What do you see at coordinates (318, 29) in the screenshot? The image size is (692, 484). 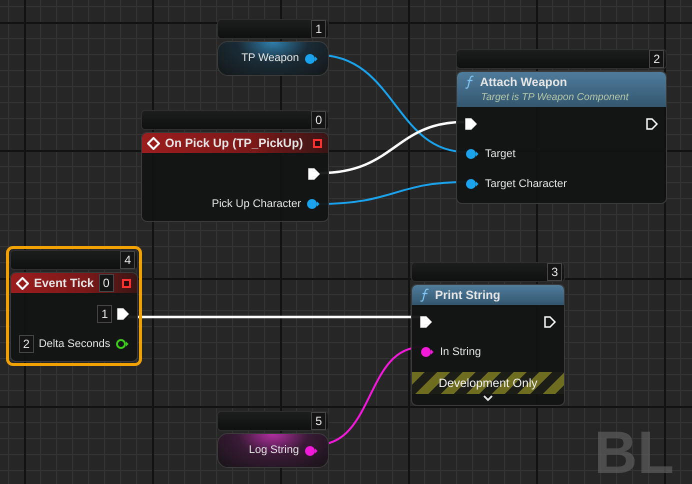 I see `node-number-badge: 1` at bounding box center [318, 29].